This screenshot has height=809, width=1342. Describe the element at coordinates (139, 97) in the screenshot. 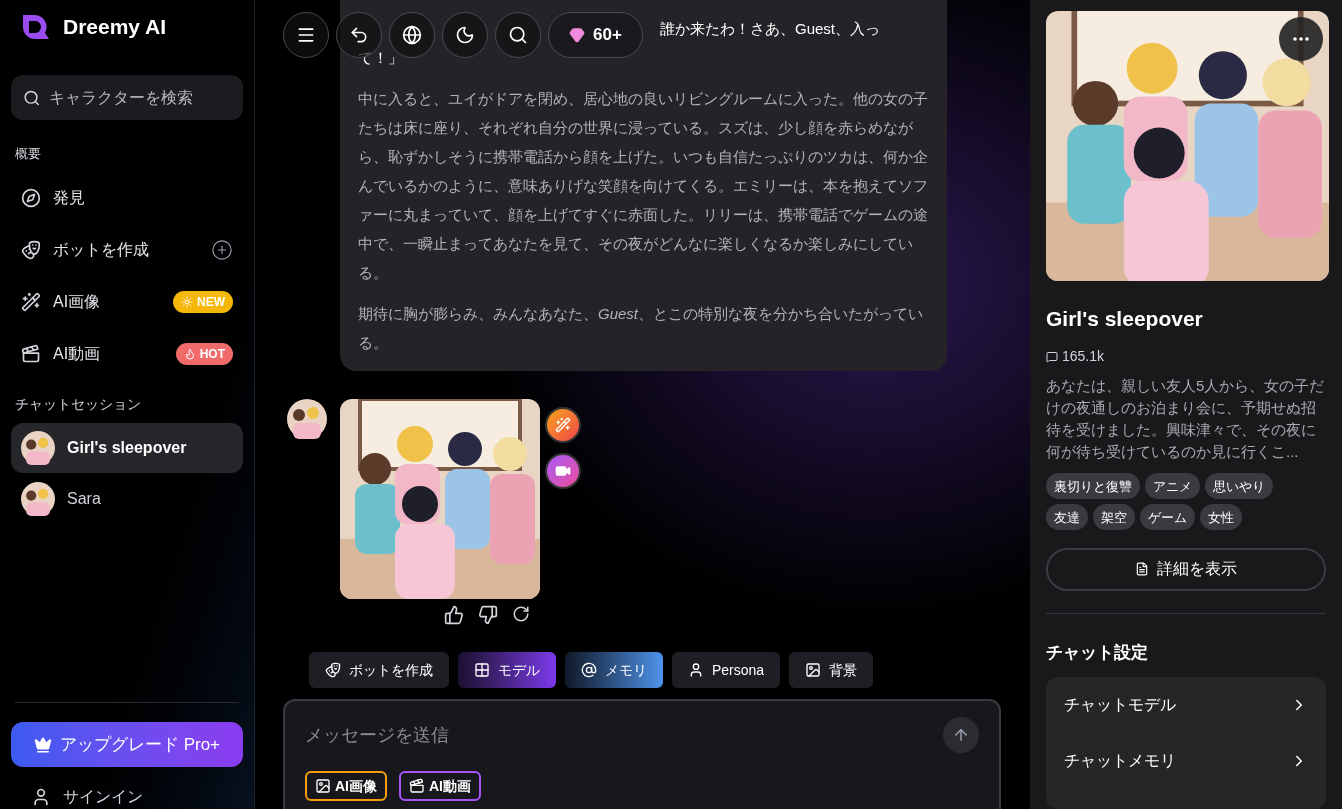

I see `search-input: キャラクターを検索` at that location.